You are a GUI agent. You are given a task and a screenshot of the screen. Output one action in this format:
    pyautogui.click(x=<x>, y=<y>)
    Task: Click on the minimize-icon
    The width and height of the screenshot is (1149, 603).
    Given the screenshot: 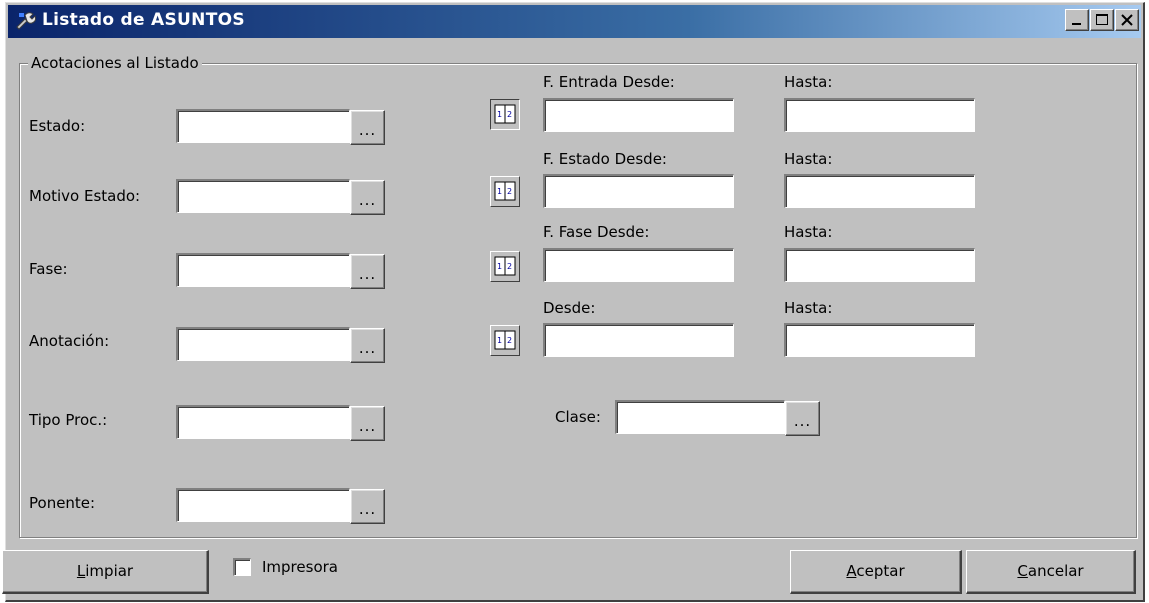 What is the action you would take?
    pyautogui.click(x=1076, y=24)
    